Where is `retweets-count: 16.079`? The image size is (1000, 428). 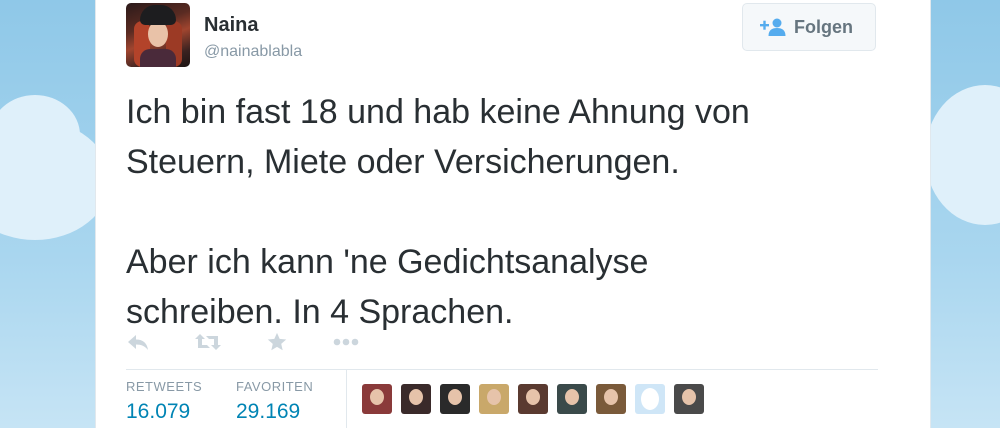
retweets-count: 16.079 is located at coordinates (158, 411).